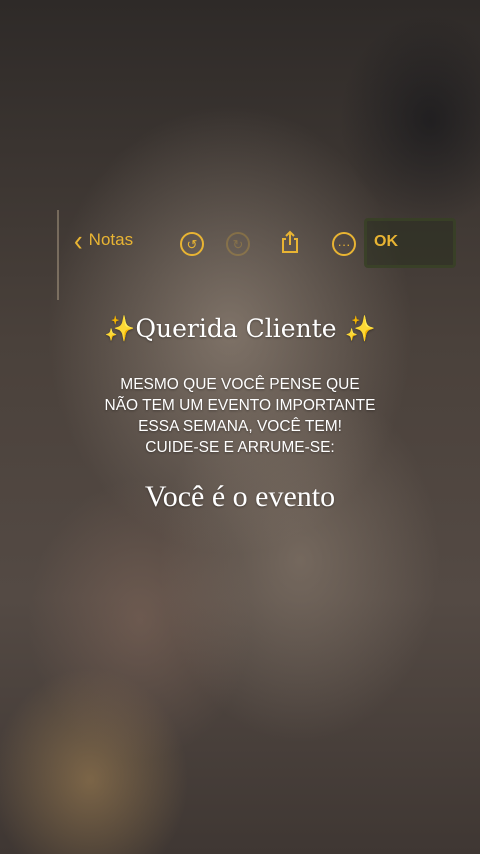  Describe the element at coordinates (236, 328) in the screenshot. I see `note-title-text: Querida Cliente` at that location.